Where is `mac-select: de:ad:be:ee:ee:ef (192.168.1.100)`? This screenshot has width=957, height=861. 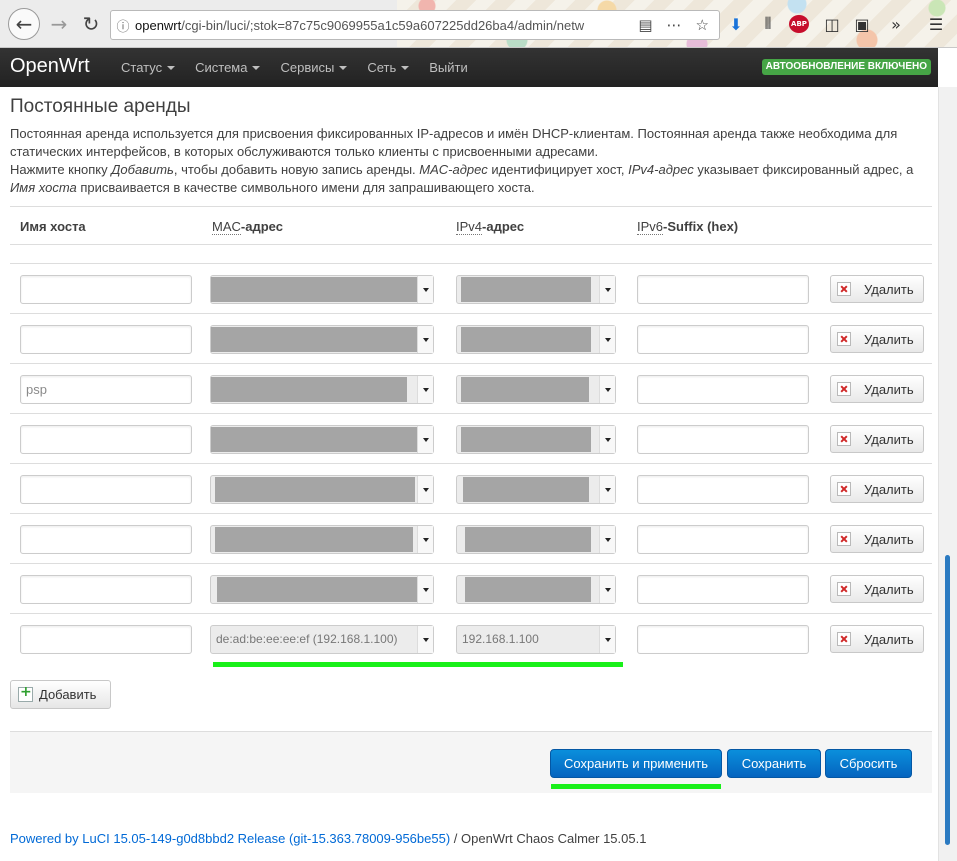
mac-select: de:ad:be:ee:ee:ef (192.168.1.100) is located at coordinates (322, 639).